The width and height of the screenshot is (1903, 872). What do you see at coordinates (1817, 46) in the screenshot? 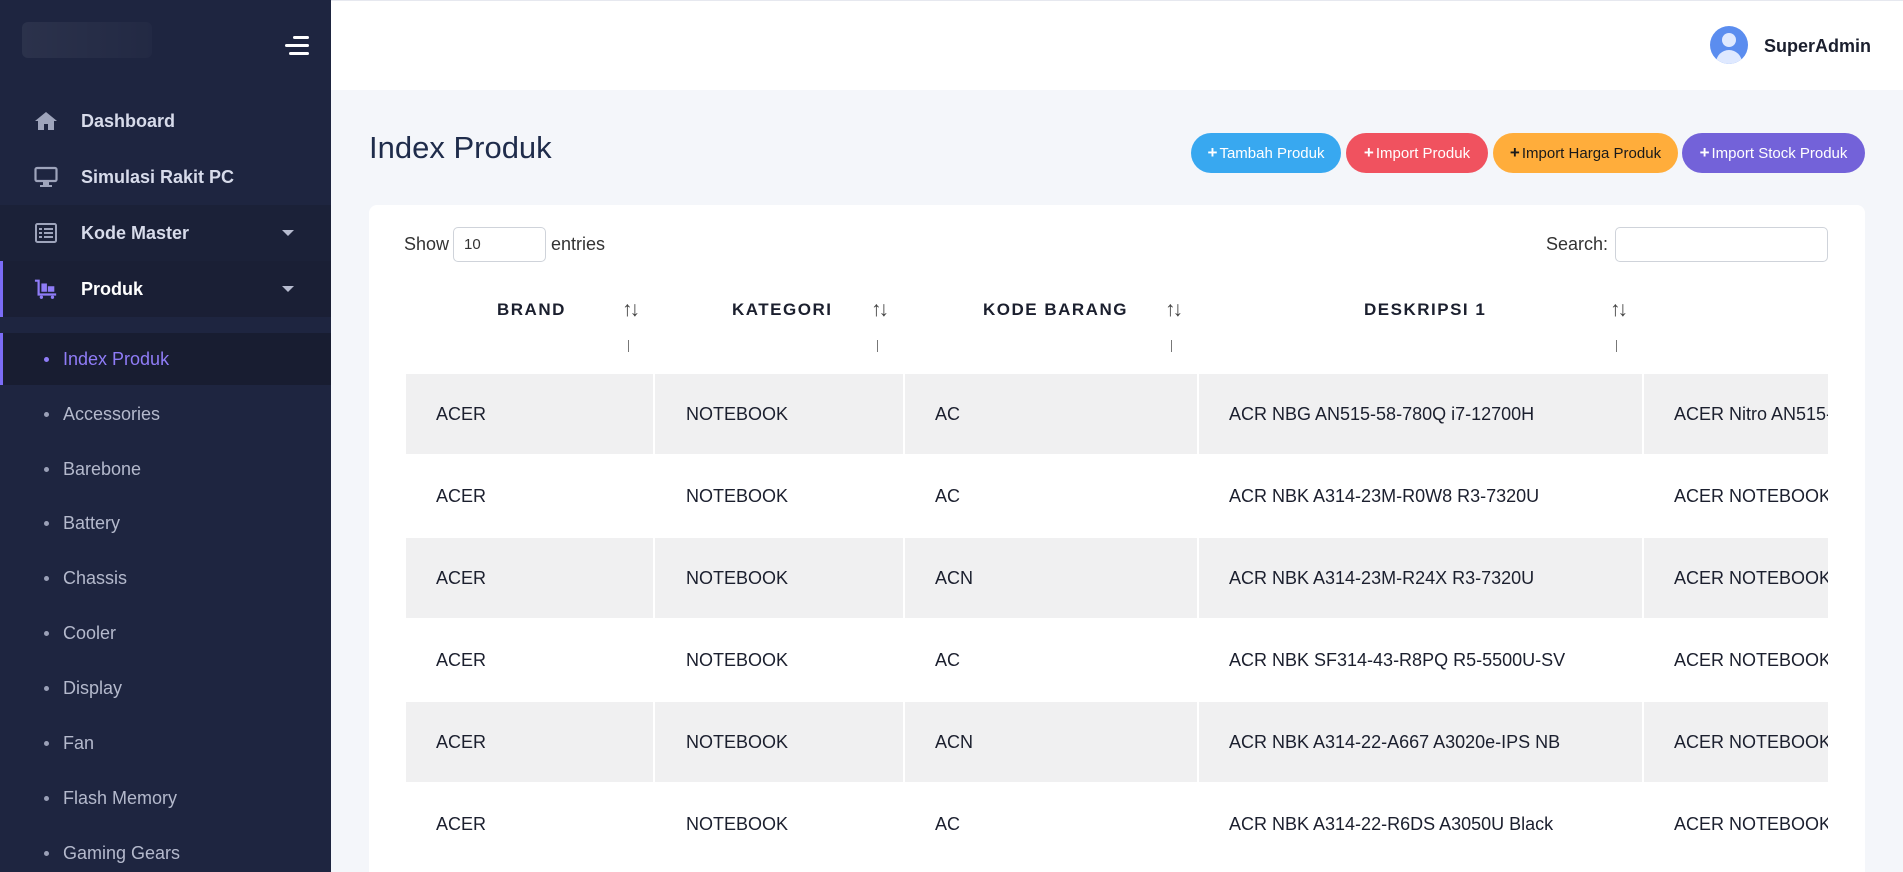
I see `user-name: SuperAdmin` at bounding box center [1817, 46].